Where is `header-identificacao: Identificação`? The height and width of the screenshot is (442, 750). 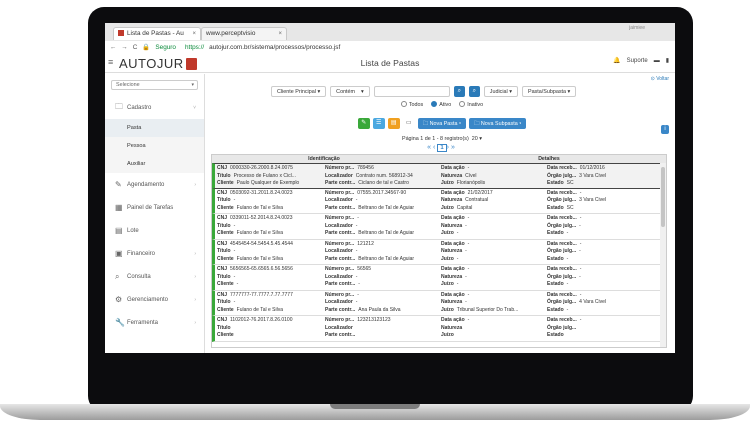
header-identificacao: Identificação is located at coordinates (324, 159).